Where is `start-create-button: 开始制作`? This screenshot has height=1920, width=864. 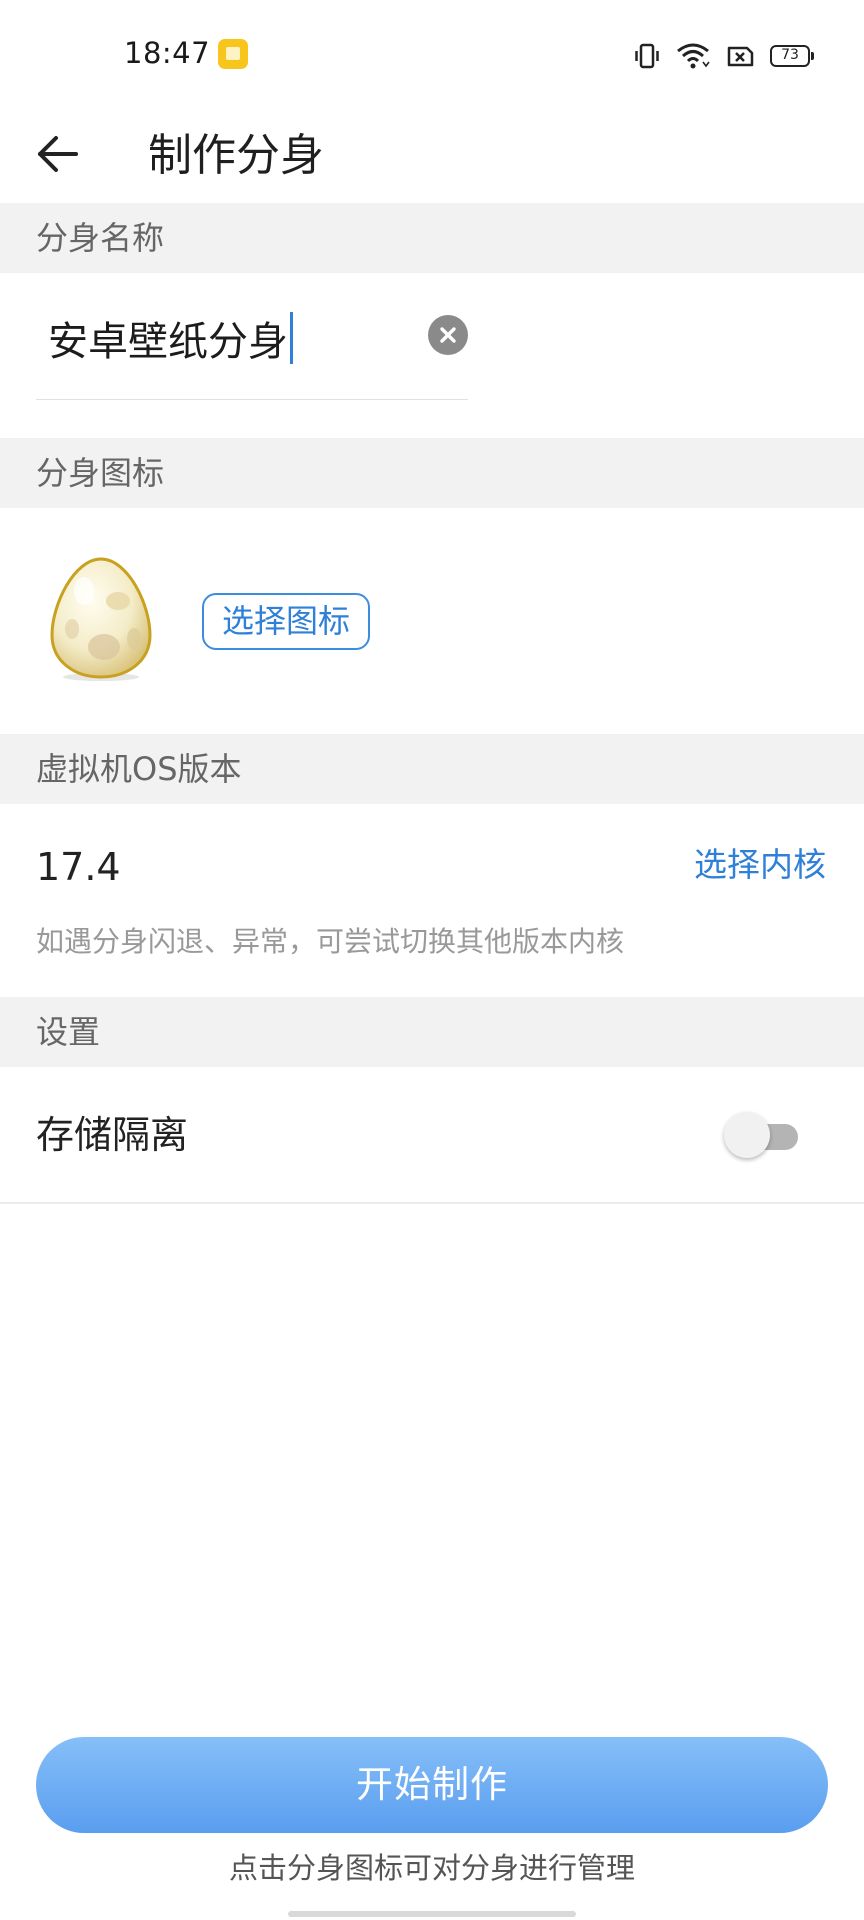 start-create-button: 开始制作 is located at coordinates (432, 1785).